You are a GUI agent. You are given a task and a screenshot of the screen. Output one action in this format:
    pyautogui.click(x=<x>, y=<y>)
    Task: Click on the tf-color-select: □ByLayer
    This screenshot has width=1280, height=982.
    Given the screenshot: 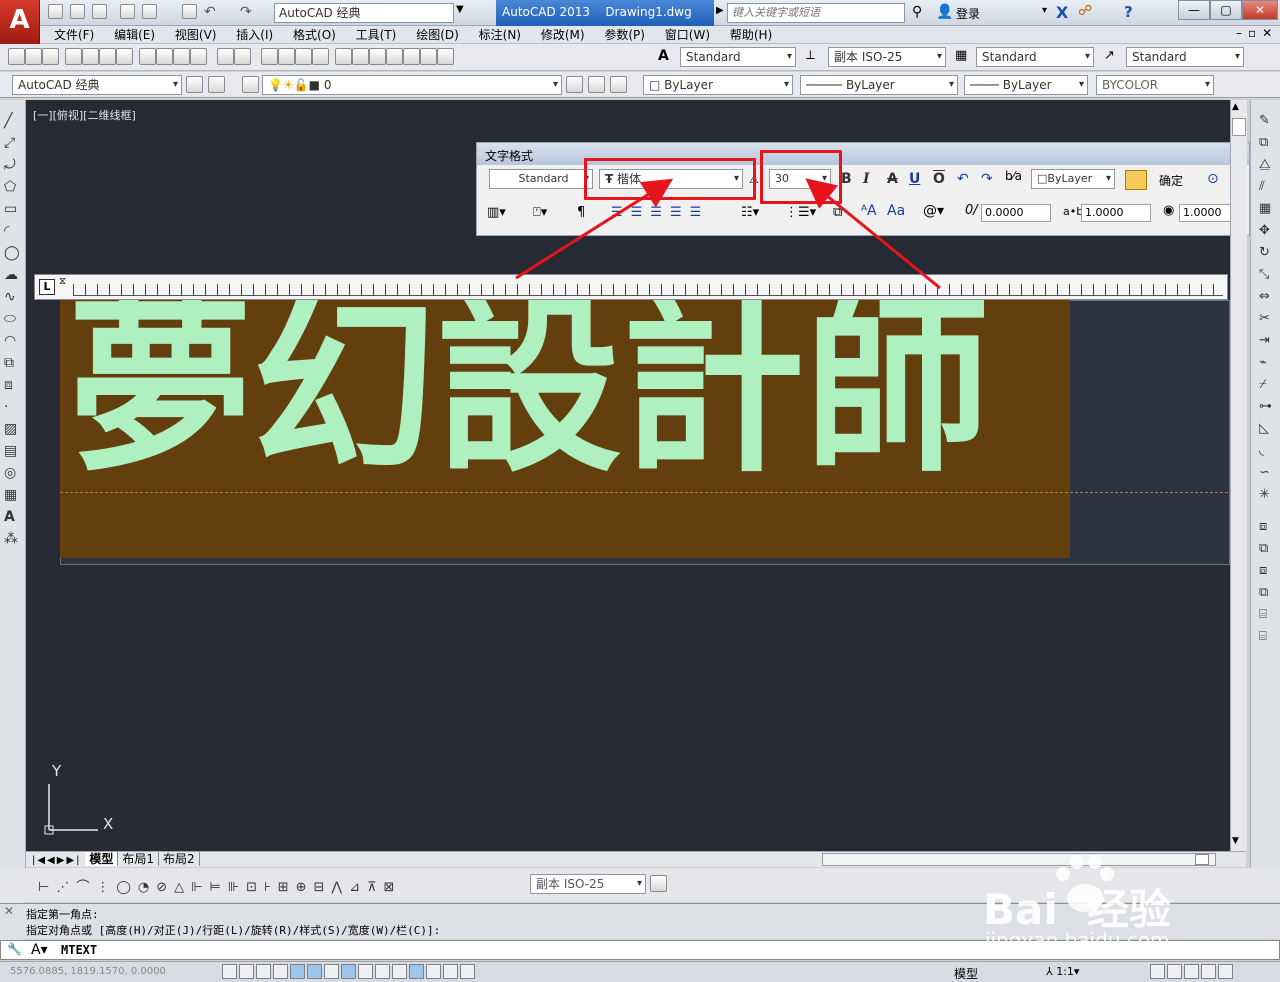 What is the action you would take?
    pyautogui.click(x=1073, y=179)
    